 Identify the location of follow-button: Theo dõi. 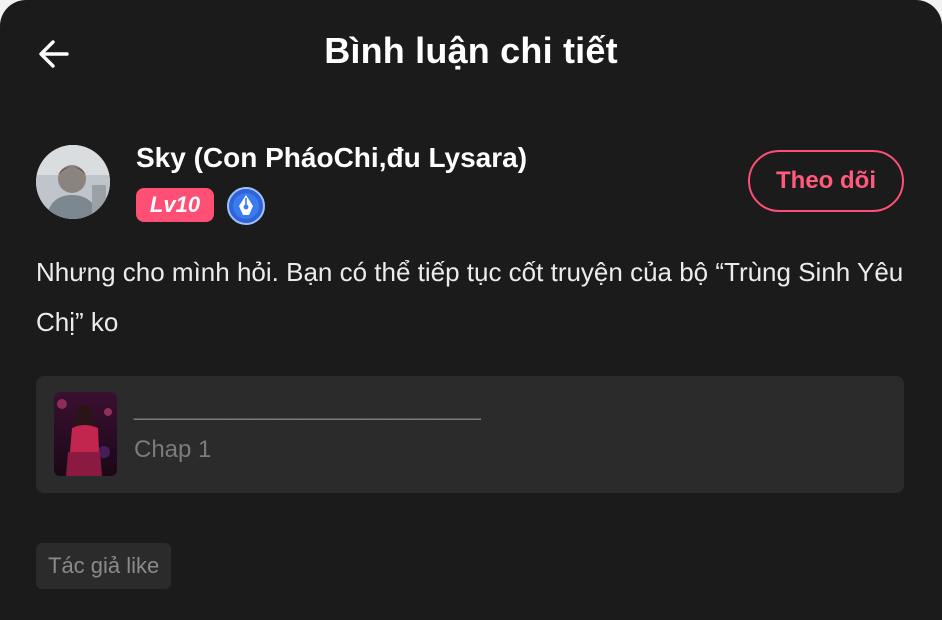
(826, 181).